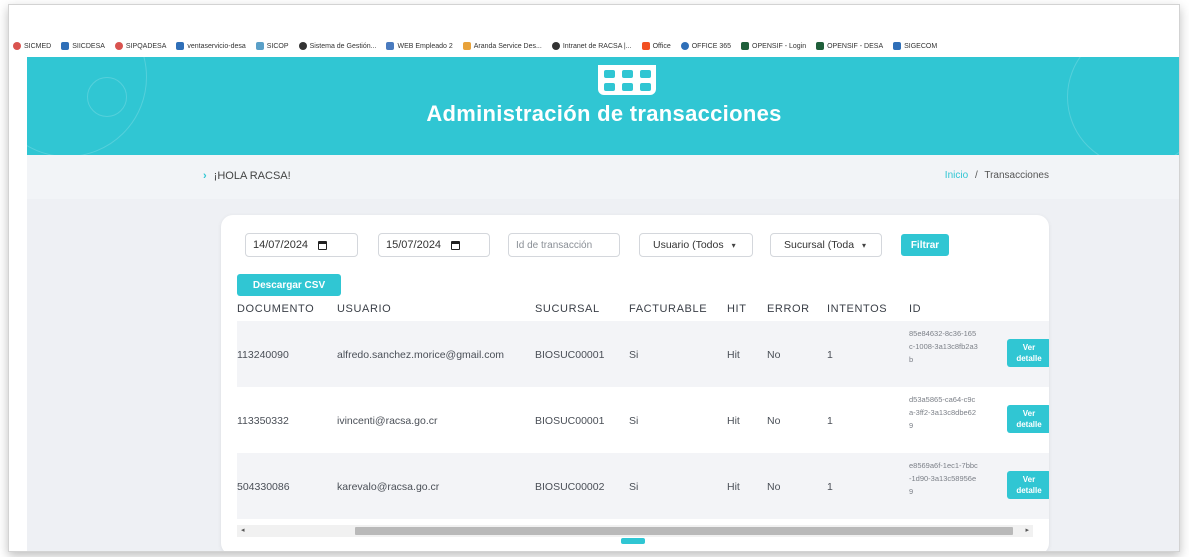  What do you see at coordinates (819, 245) in the screenshot?
I see `branch-select-value: Sucursal (Toda` at bounding box center [819, 245].